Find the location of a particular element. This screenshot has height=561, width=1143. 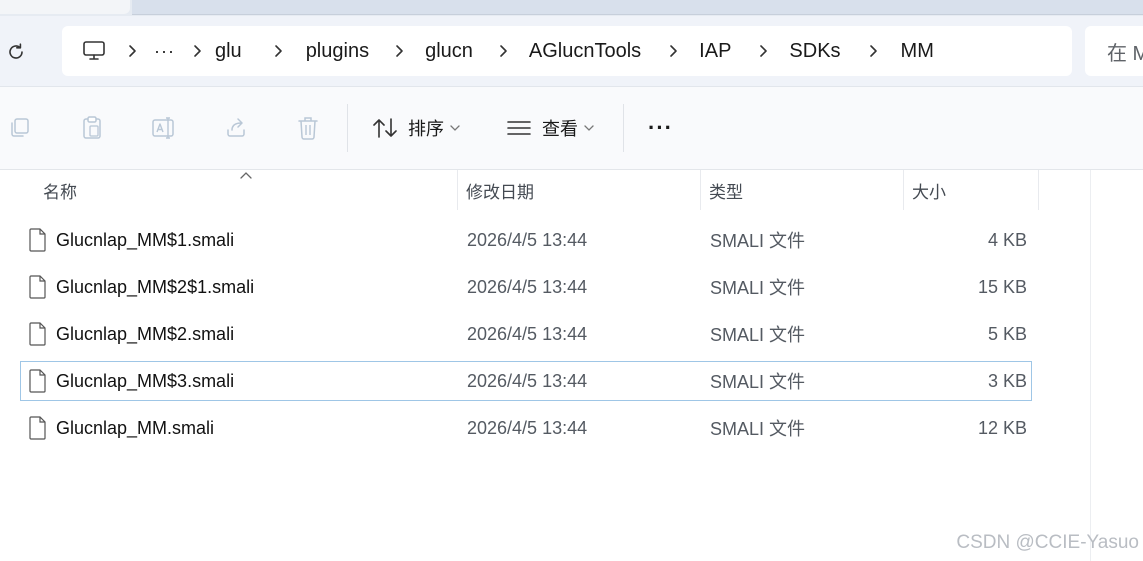

paste-icon is located at coordinates (92, 127).